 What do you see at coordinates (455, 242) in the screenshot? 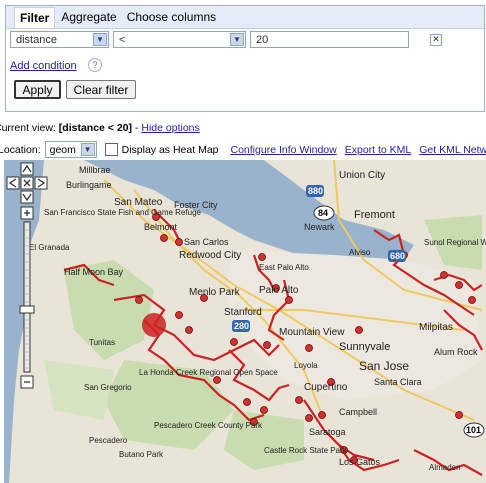
I see `place-label: Sunol Regional Wilderness` at bounding box center [455, 242].